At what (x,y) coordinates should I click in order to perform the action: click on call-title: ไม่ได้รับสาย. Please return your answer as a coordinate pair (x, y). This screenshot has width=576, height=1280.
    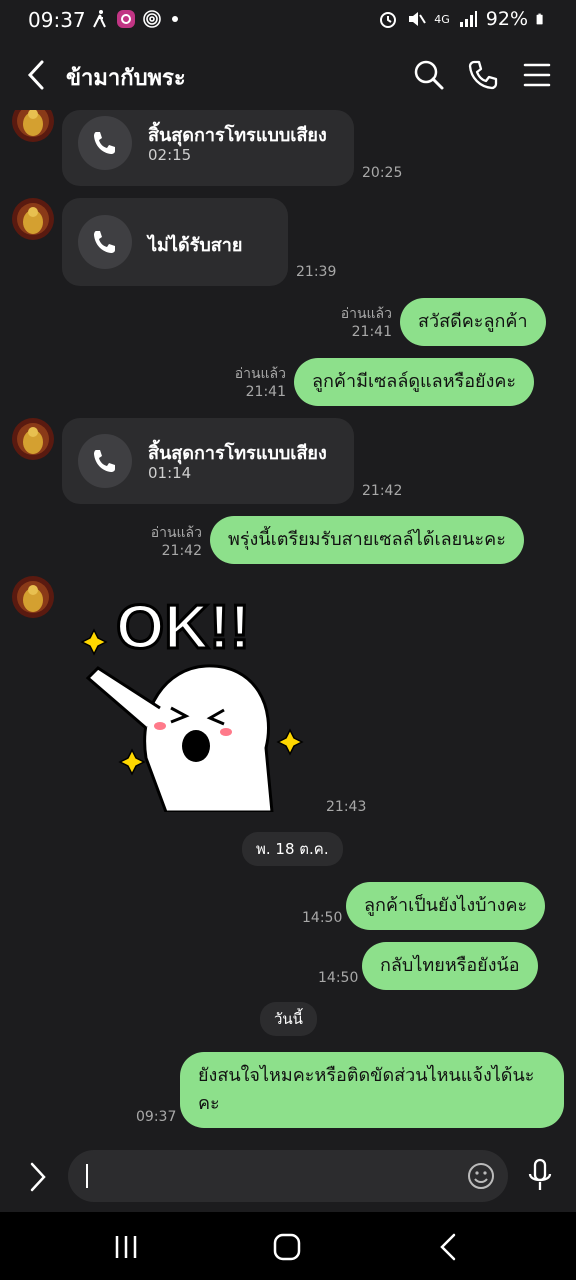
    Looking at the image, I should click on (195, 245).